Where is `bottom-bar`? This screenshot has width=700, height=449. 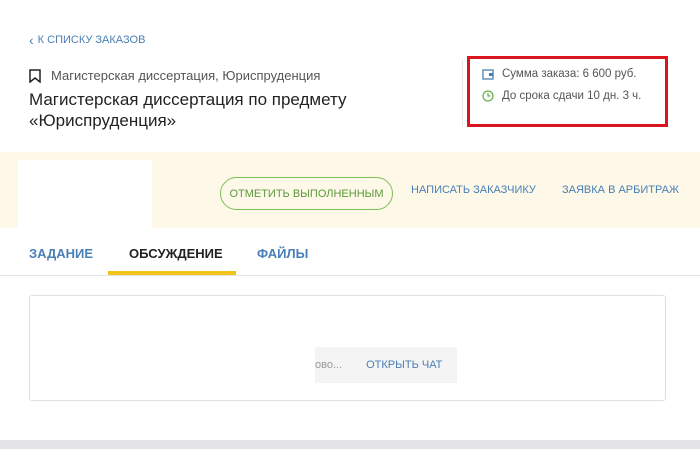
bottom-bar is located at coordinates (350, 444).